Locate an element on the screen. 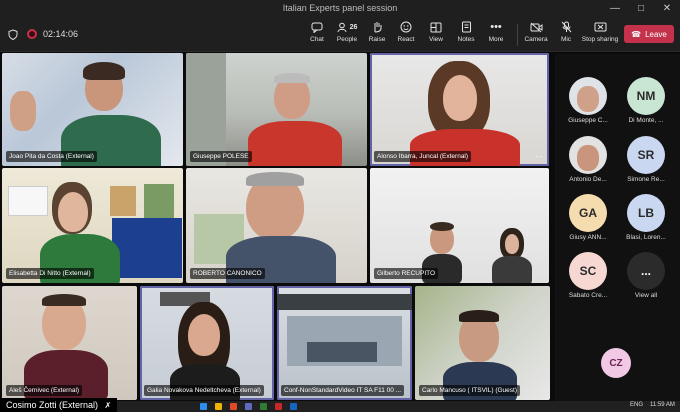 Image resolution: width=680 pixels, height=412 pixels. leave-button: ☎ Leave is located at coordinates (649, 34).